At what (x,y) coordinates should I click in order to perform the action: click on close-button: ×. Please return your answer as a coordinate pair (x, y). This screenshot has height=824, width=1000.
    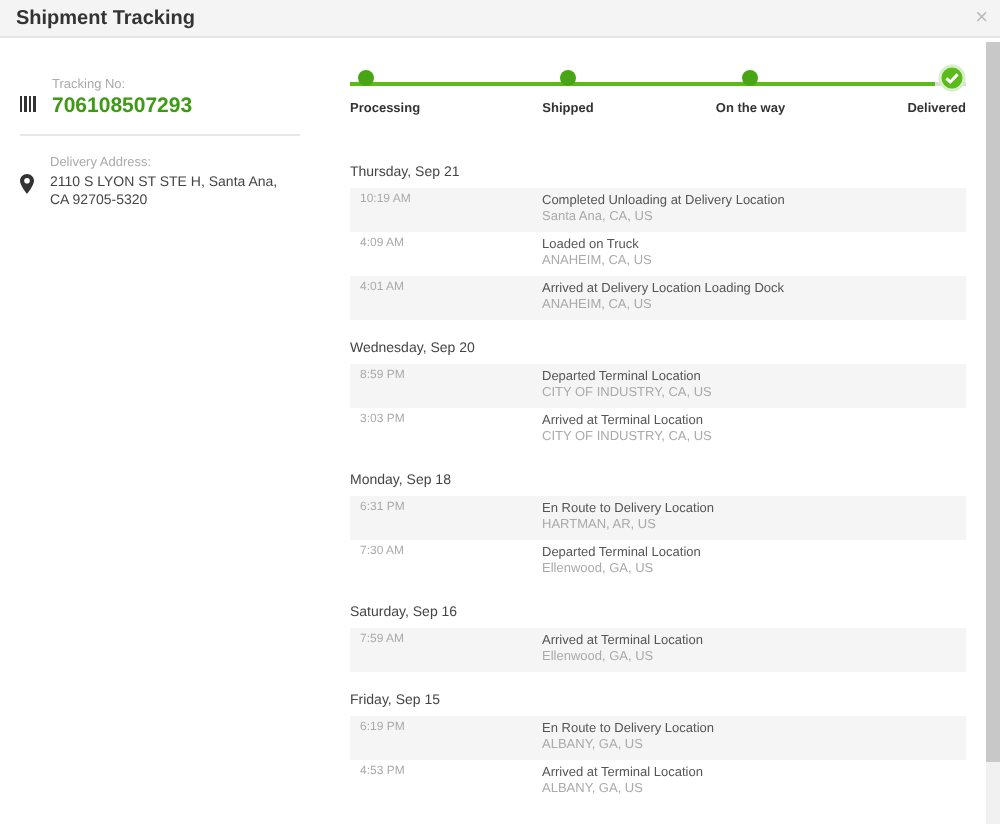
    Looking at the image, I should click on (981, 18).